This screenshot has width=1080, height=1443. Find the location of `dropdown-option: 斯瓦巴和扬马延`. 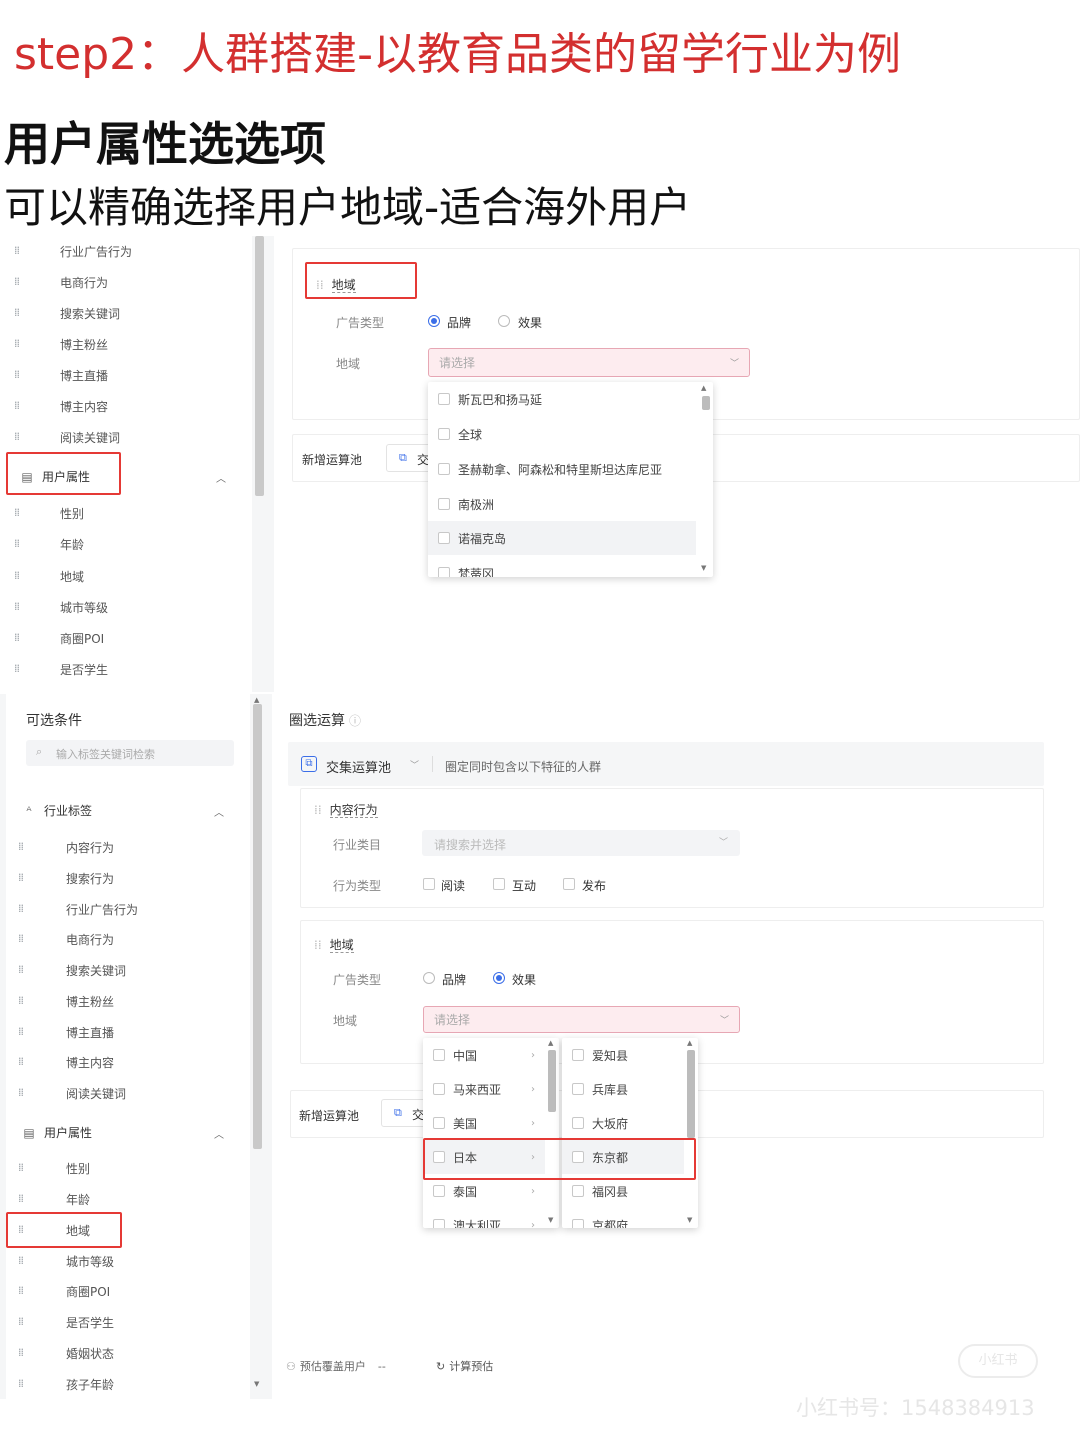

dropdown-option: 斯瓦巴和扬马延 is located at coordinates (570, 399).